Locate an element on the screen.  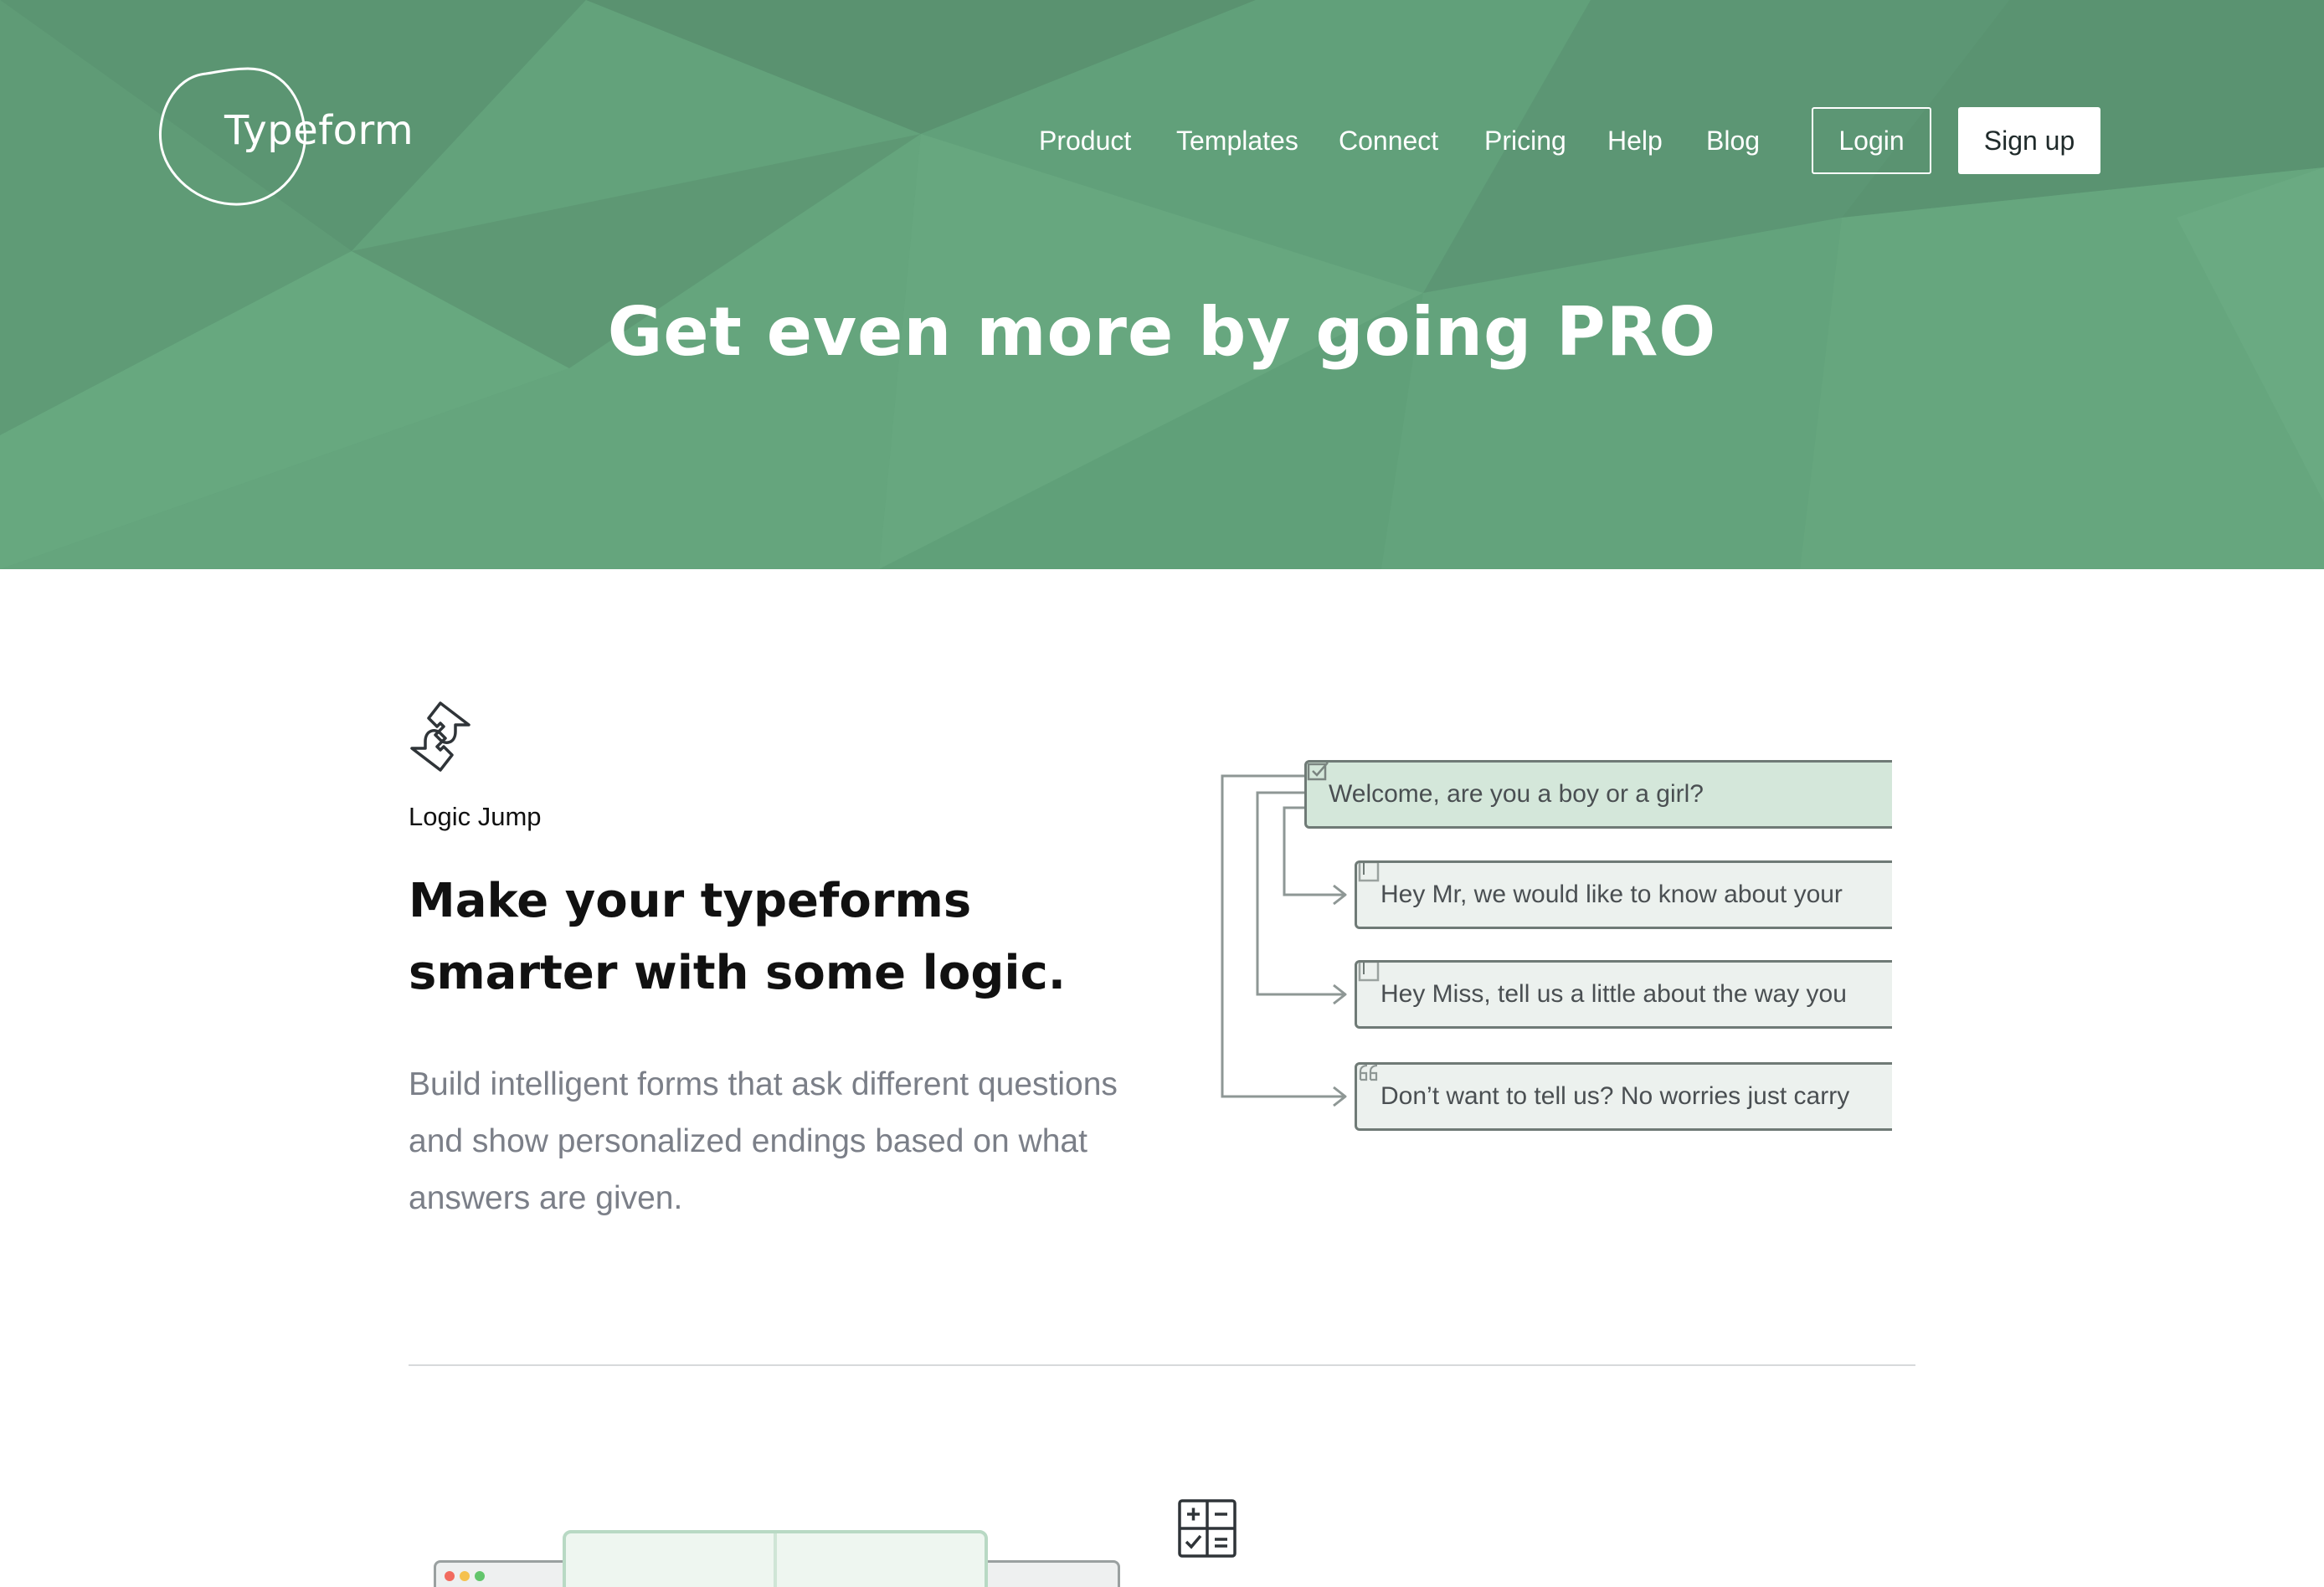
signup-button: Sign up is located at coordinates (2029, 140).